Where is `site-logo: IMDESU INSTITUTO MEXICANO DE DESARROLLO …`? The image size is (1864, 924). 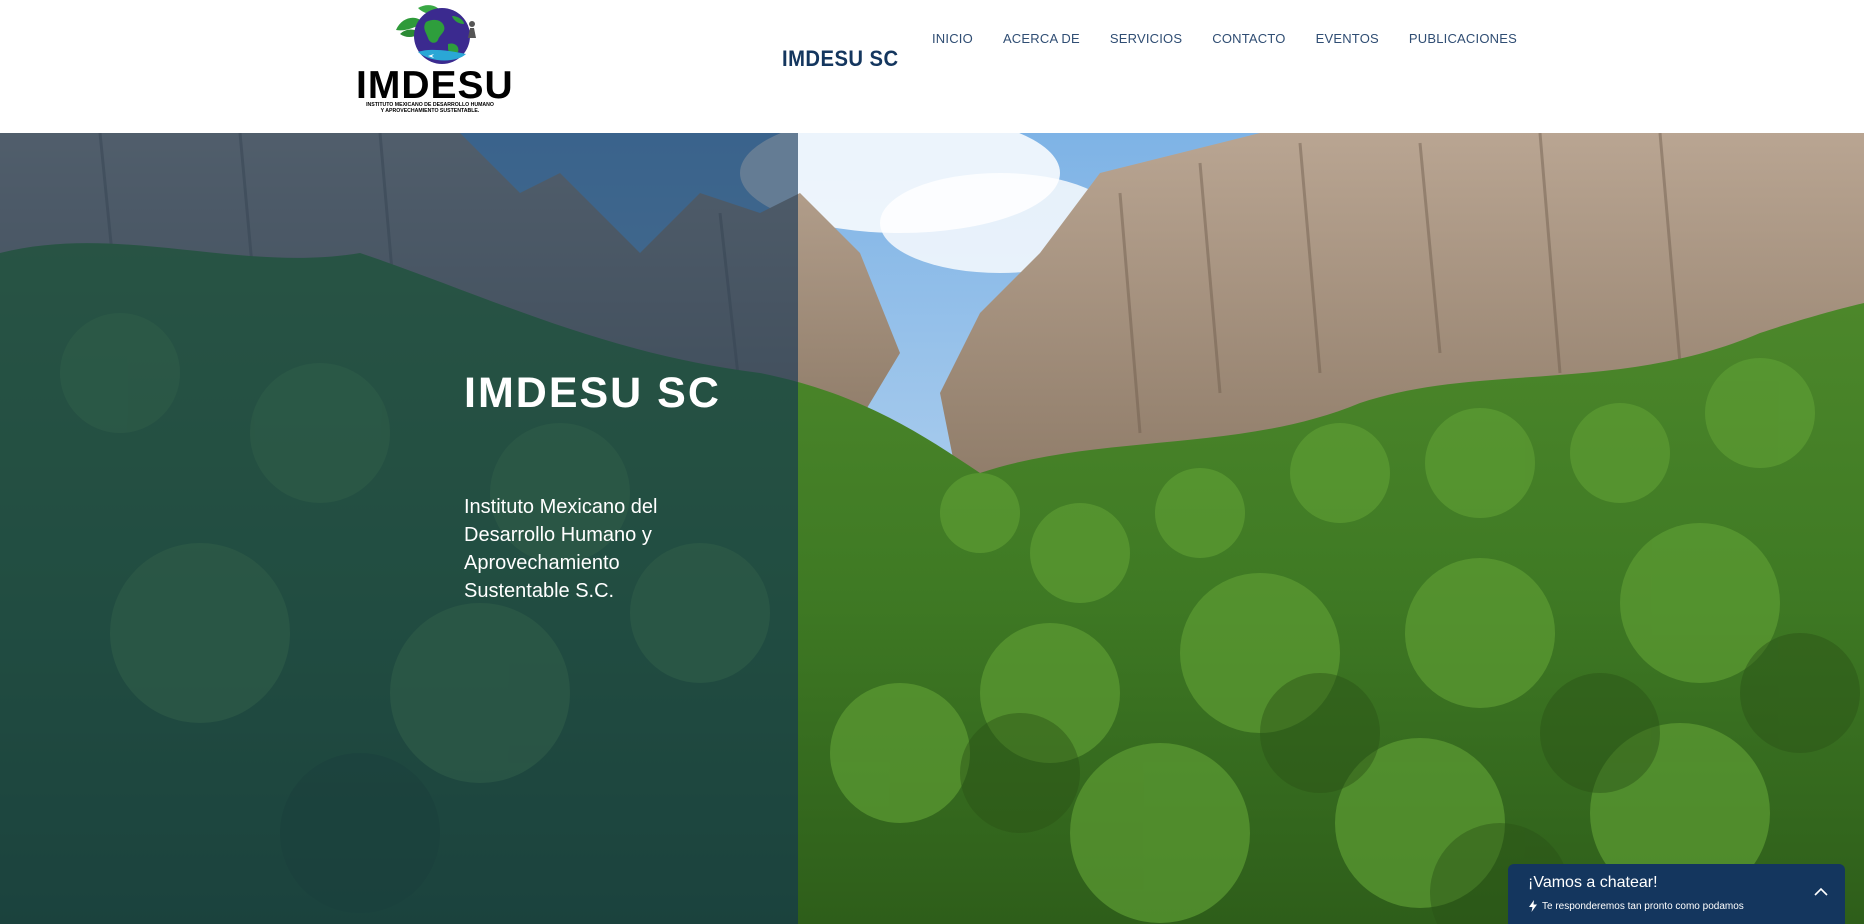
site-logo: IMDESU INSTITUTO MEXICANO DE DESARROLLO … is located at coordinates (435, 59).